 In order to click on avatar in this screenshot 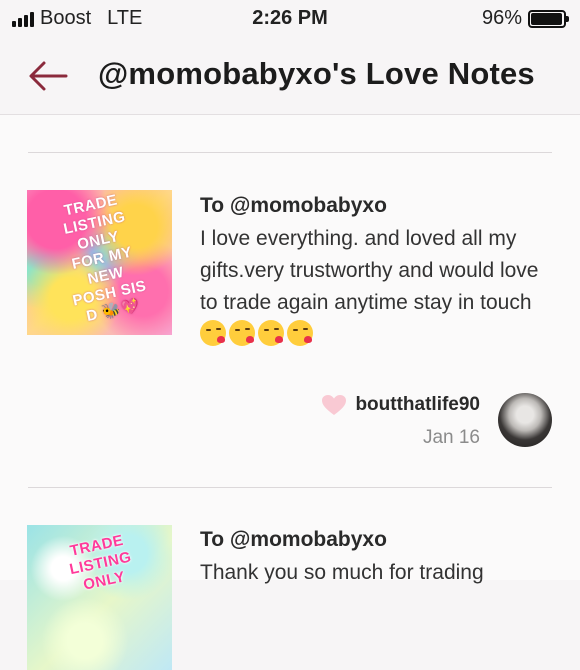, I will do `click(525, 420)`.